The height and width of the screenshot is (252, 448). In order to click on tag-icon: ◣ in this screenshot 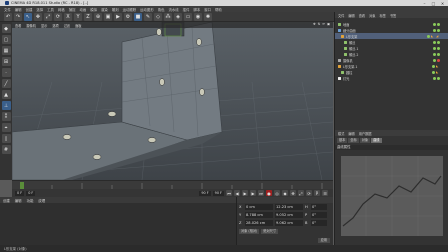, I will do `click(433, 36)`.